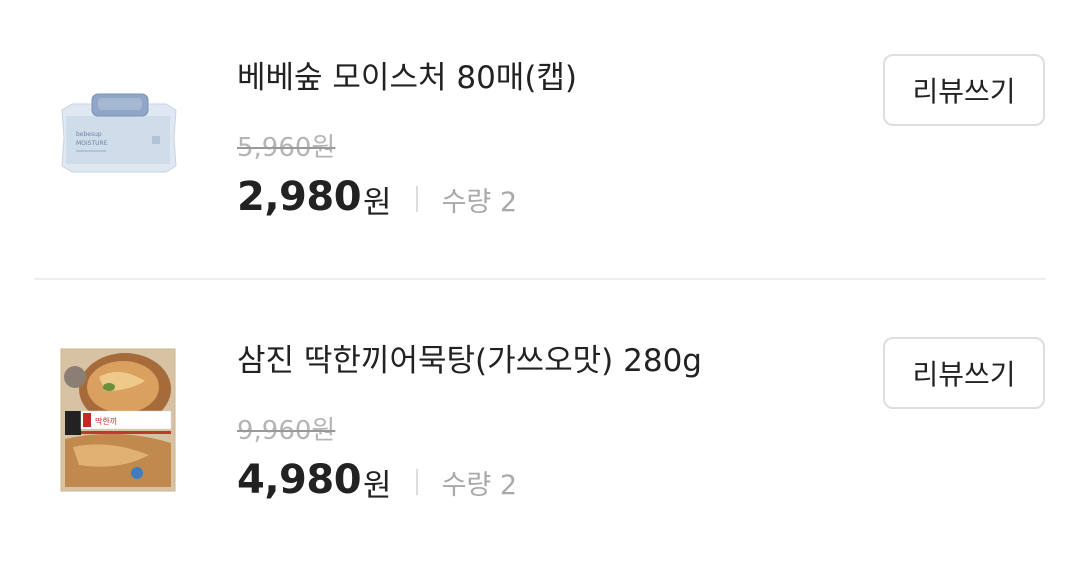 This screenshot has height=583, width=1080. Describe the element at coordinates (407, 78) in the screenshot. I see `product-name: 베베숲 모이스처 80매(캡)` at that location.